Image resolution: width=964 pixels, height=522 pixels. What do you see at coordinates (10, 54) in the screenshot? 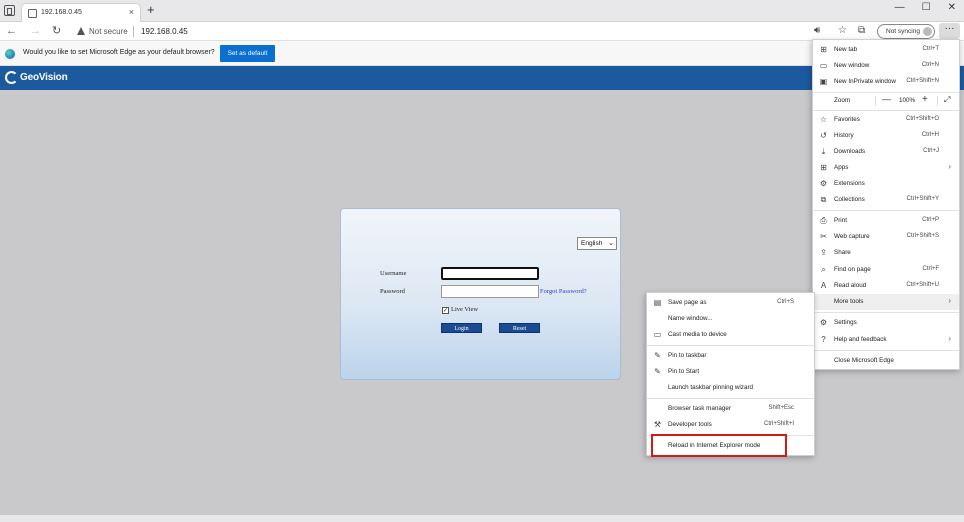
I see `edge-logo-icon` at bounding box center [10, 54].